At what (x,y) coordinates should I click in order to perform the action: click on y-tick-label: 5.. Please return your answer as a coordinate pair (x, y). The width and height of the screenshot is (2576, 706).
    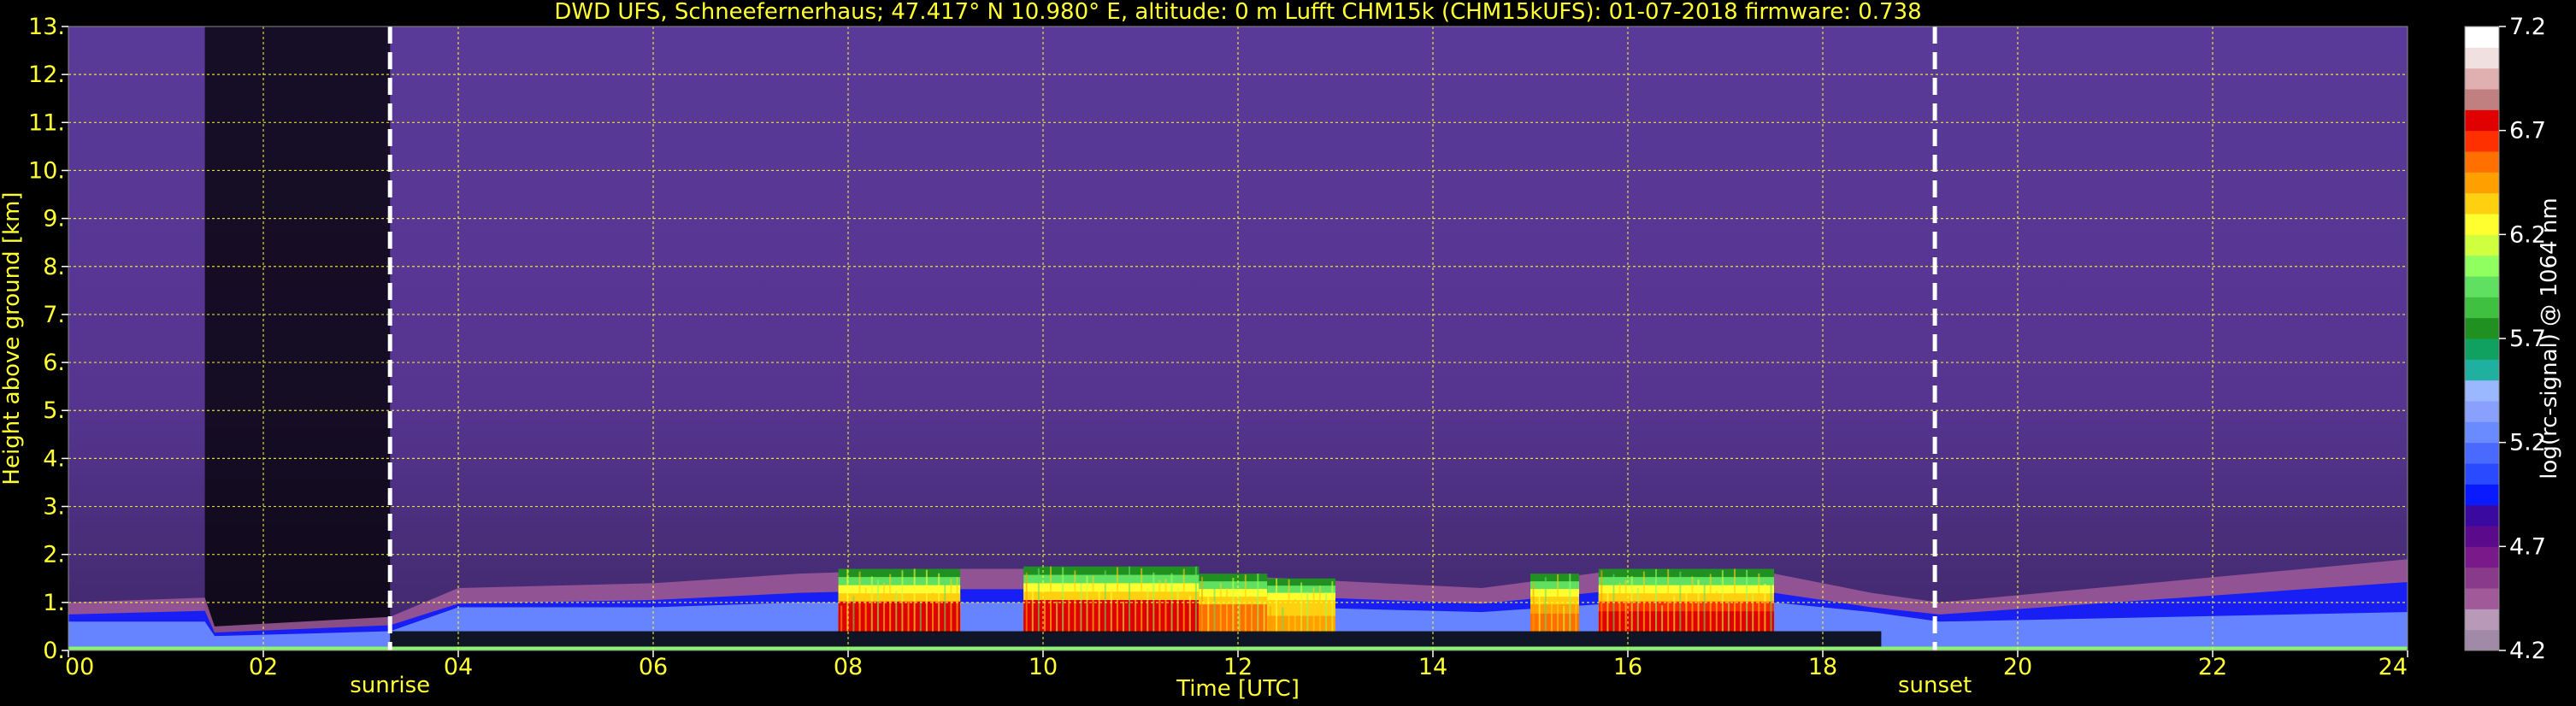
    Looking at the image, I should click on (54, 410).